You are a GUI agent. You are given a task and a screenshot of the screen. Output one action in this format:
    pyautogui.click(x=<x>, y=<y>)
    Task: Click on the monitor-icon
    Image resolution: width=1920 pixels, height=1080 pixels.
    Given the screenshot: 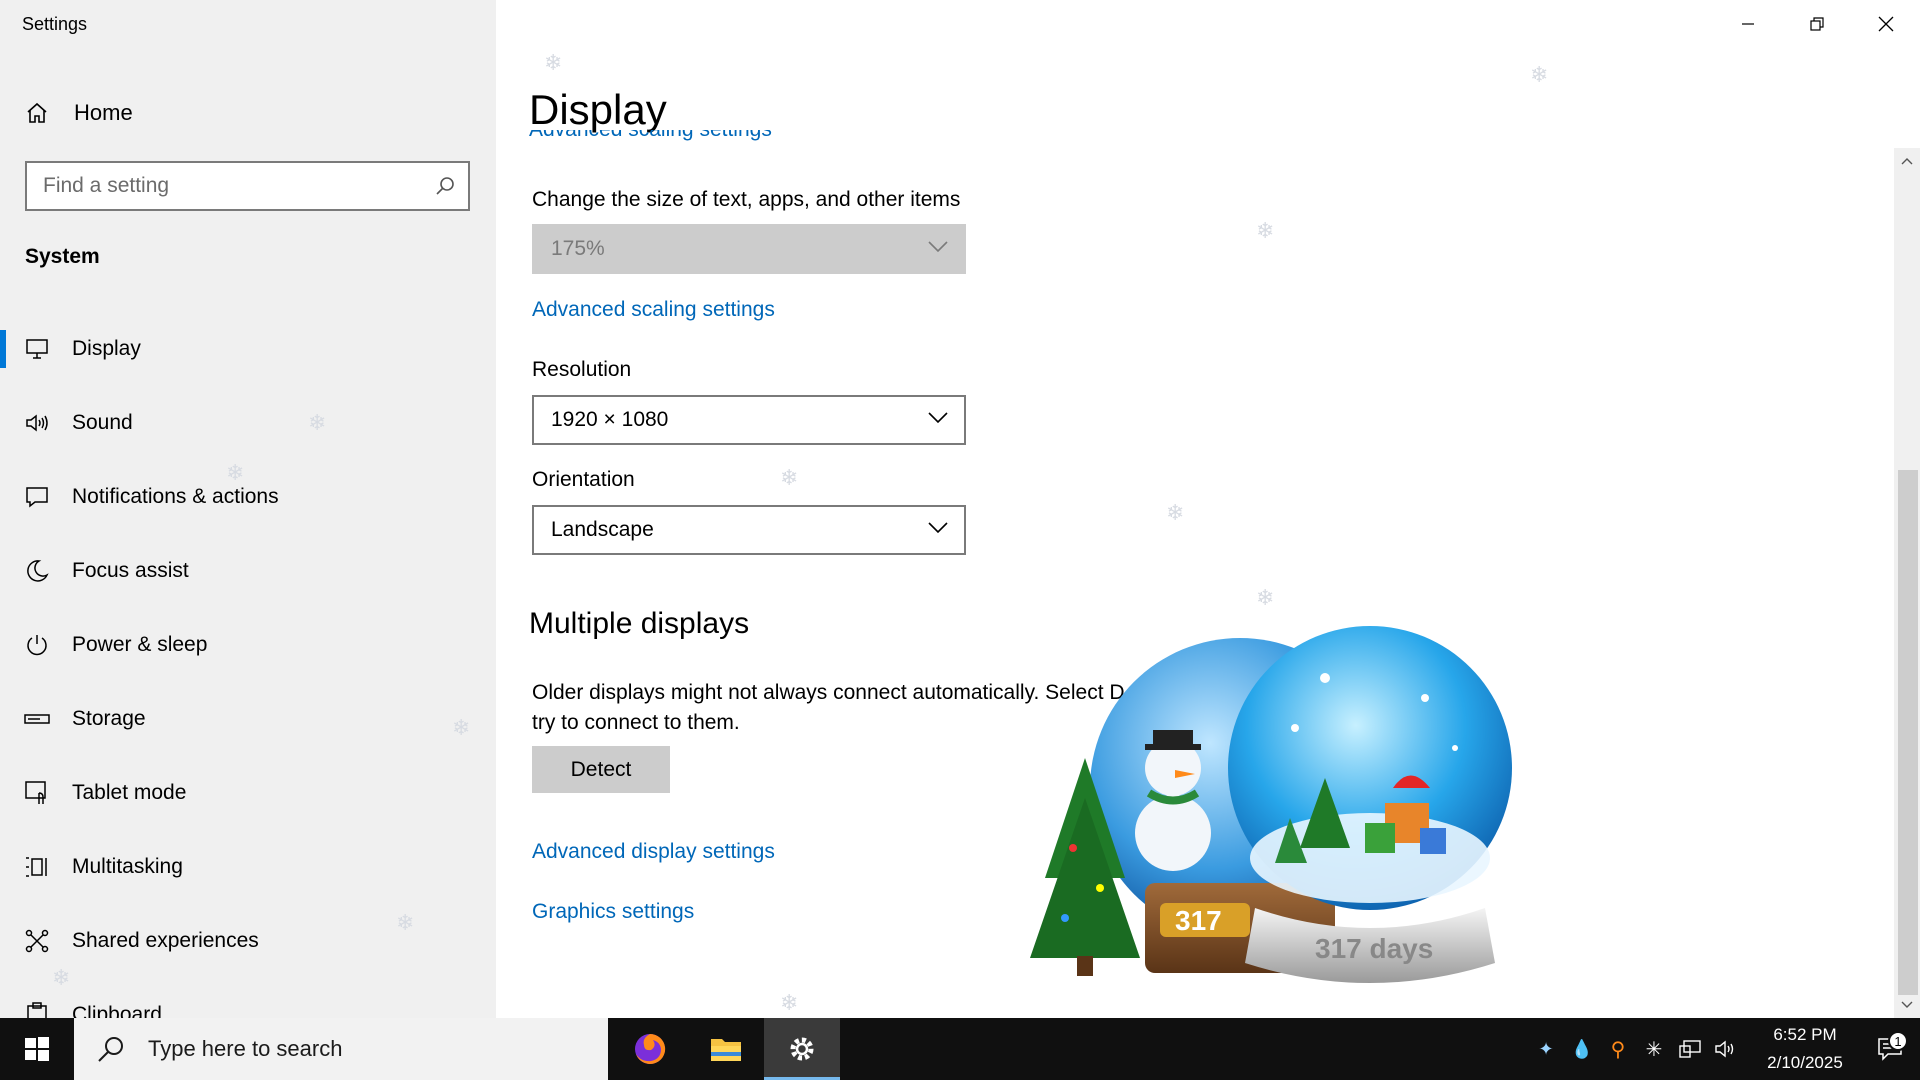 What is the action you would take?
    pyautogui.click(x=37, y=349)
    